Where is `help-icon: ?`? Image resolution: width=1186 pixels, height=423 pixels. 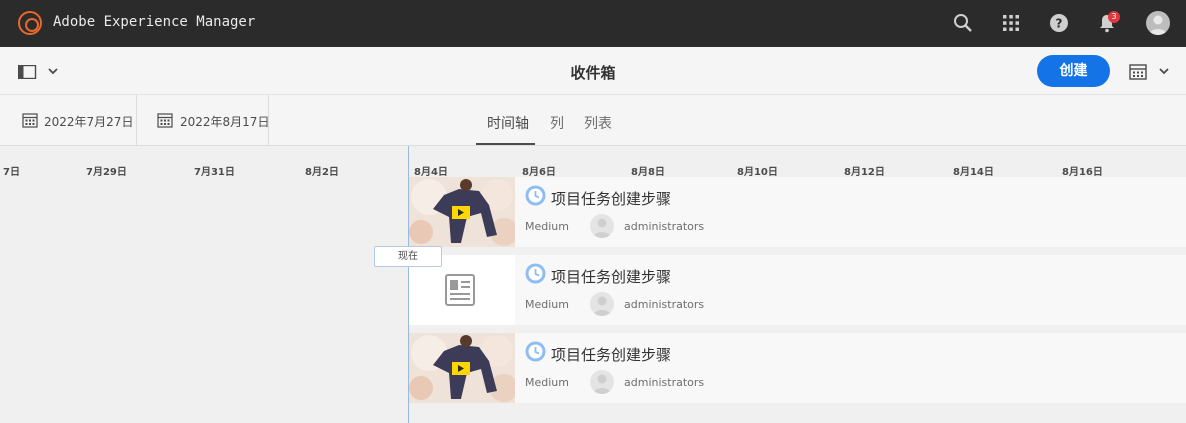
help-icon: ? is located at coordinates (1059, 23).